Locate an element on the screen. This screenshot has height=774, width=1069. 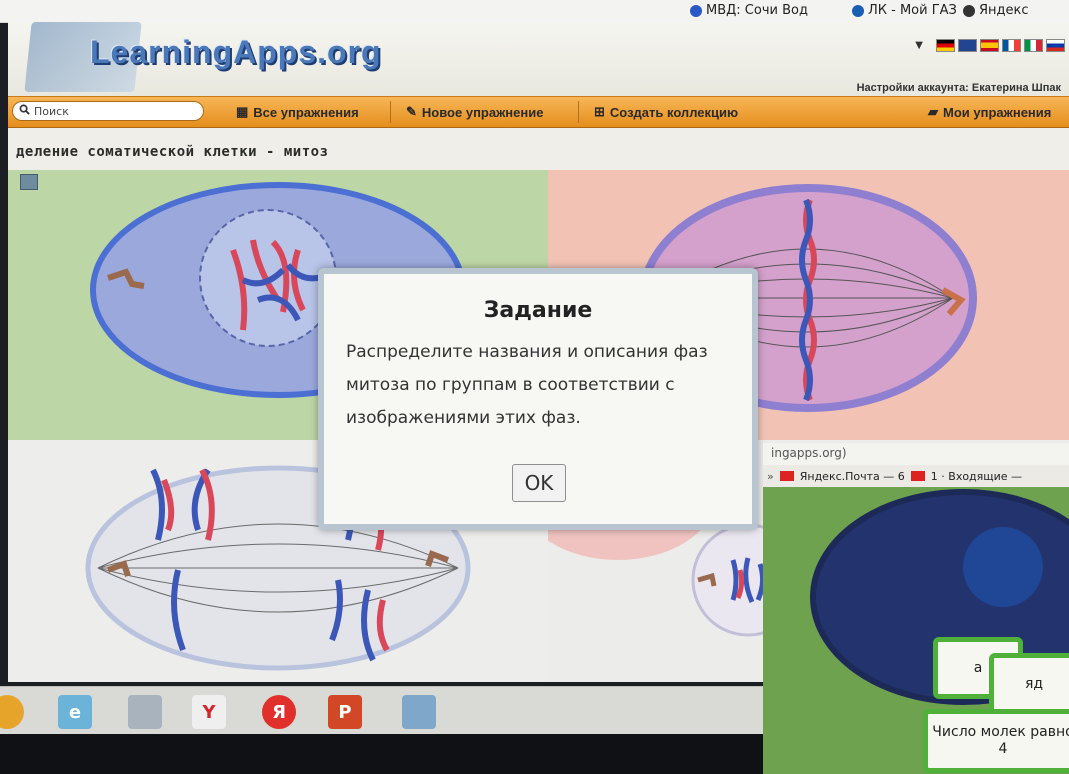
dialog-title: Задание is located at coordinates (538, 310).